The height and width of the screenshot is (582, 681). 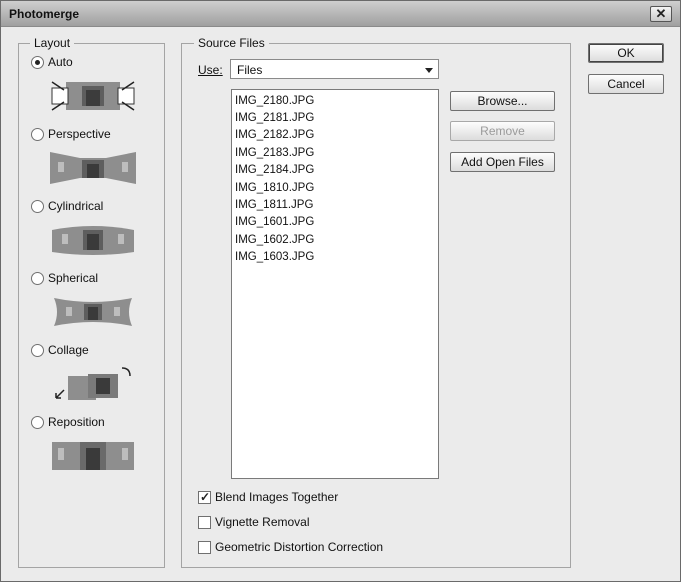 I want to click on reposition-layout-preview, so click(x=93, y=456).